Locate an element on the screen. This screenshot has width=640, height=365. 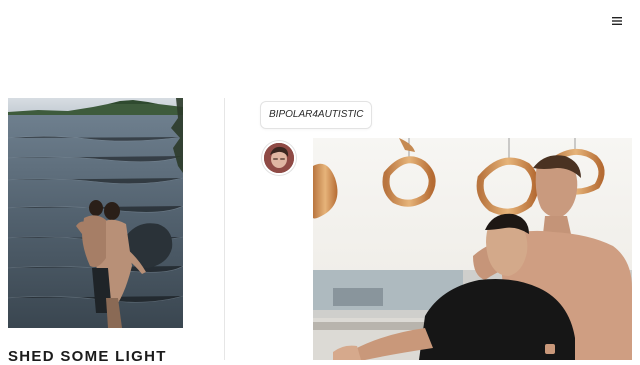
blog-name-tag: BIPOLAR4AUTISTIC is located at coordinates (316, 115).